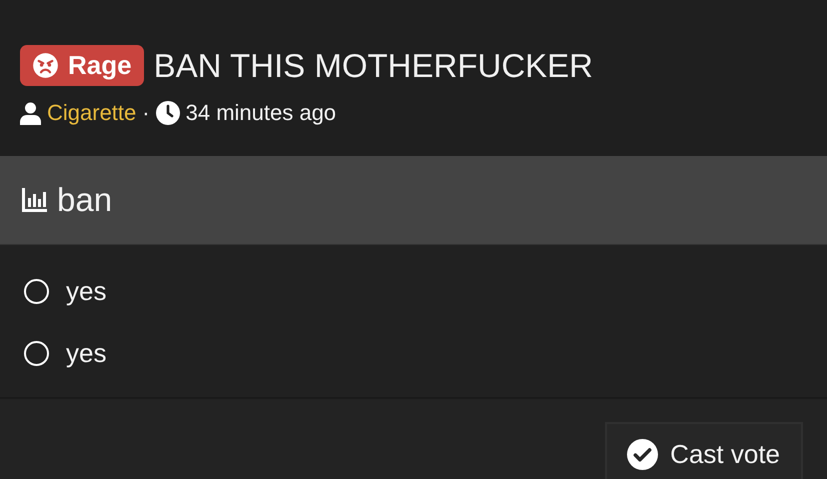 This screenshot has width=827, height=479. What do you see at coordinates (261, 113) in the screenshot?
I see `post-time: 34 minutes ago` at bounding box center [261, 113].